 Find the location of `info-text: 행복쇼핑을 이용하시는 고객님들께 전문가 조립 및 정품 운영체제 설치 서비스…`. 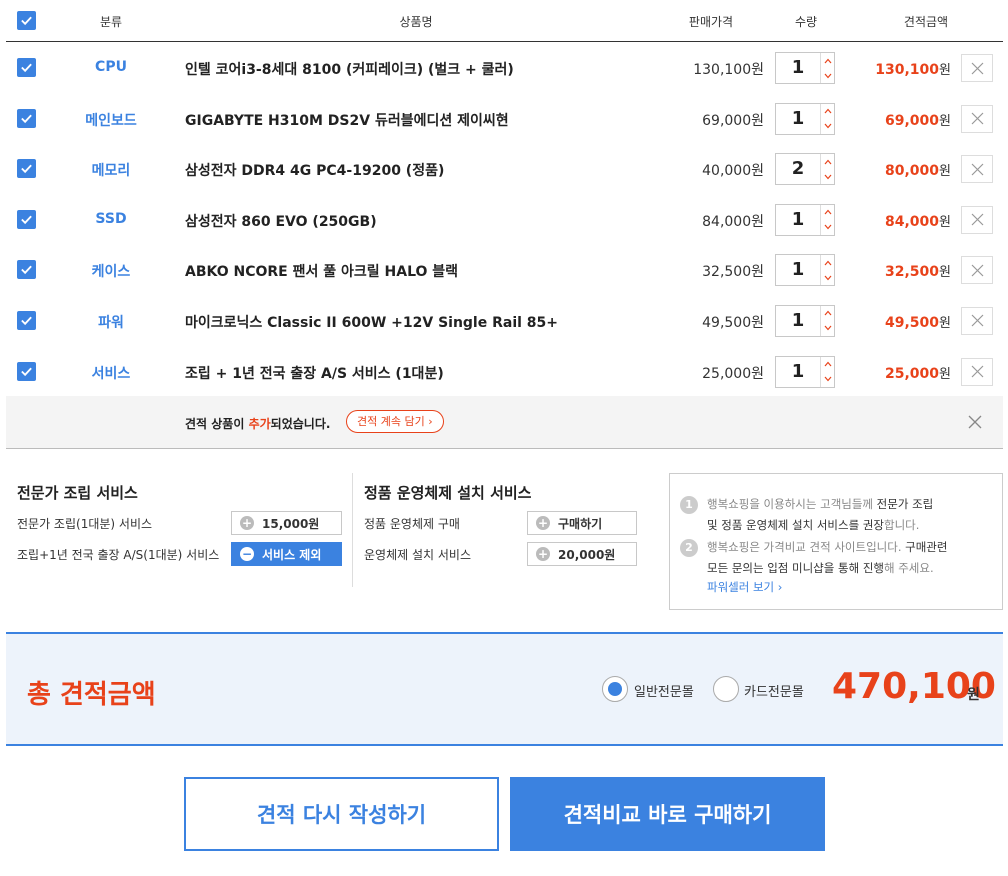

info-text: 행복쇼핑을 이용하시는 고객님들께 전문가 조립 및 정품 운영체제 설치 서비스… is located at coordinates (847, 515).